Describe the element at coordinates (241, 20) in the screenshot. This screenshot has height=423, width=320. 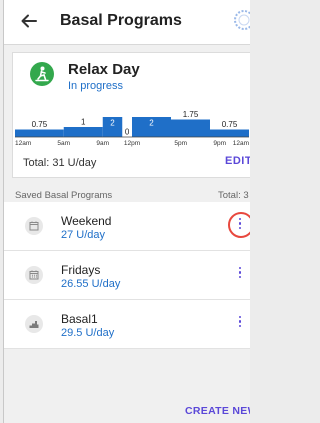
I see `pump-status-icon` at that location.